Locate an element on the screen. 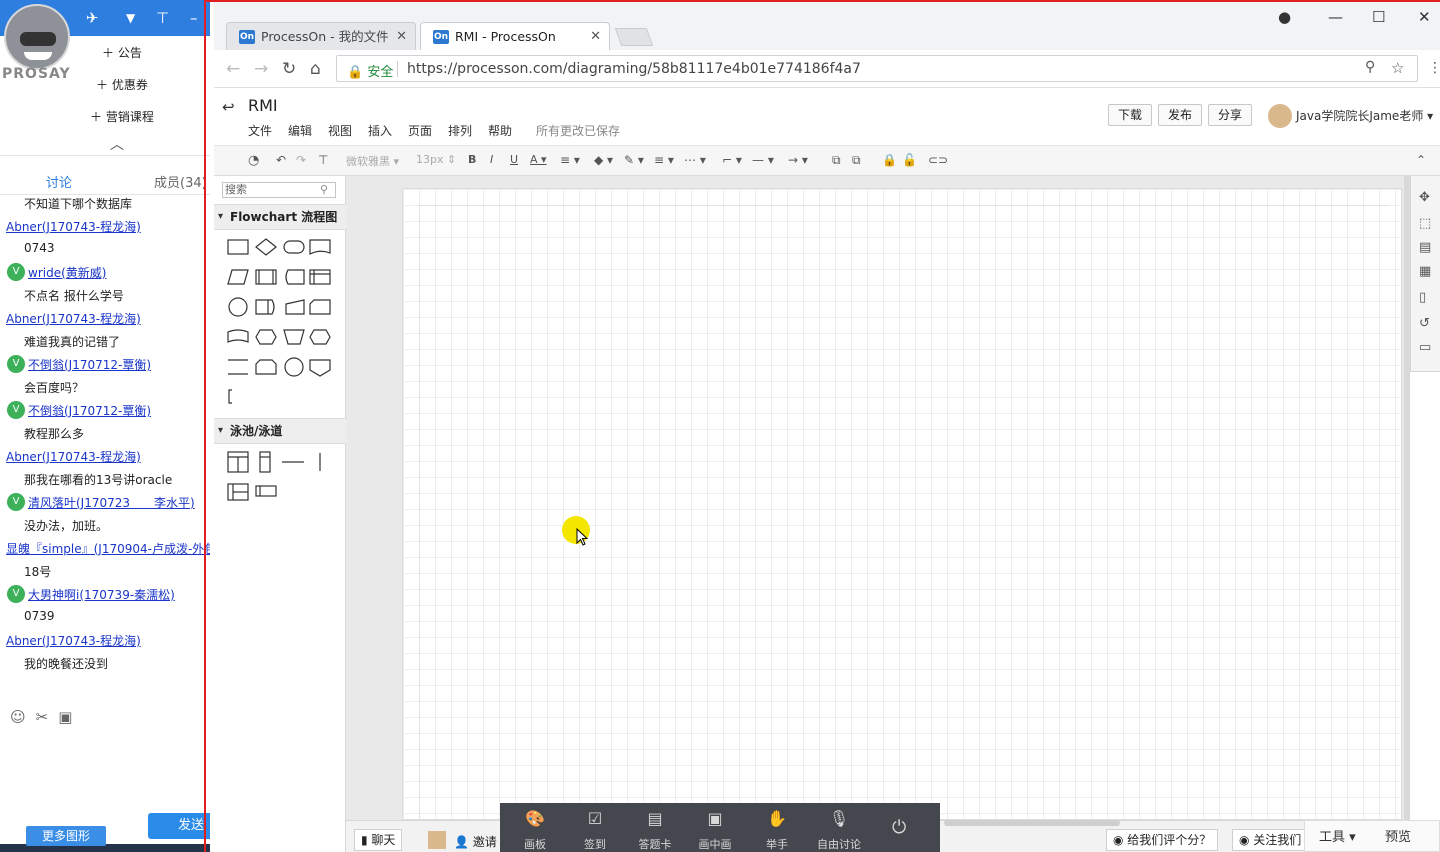 The height and width of the screenshot is (852, 1440). chat-username: 大男神啊i(170739-秦濡松) is located at coordinates (101, 594).